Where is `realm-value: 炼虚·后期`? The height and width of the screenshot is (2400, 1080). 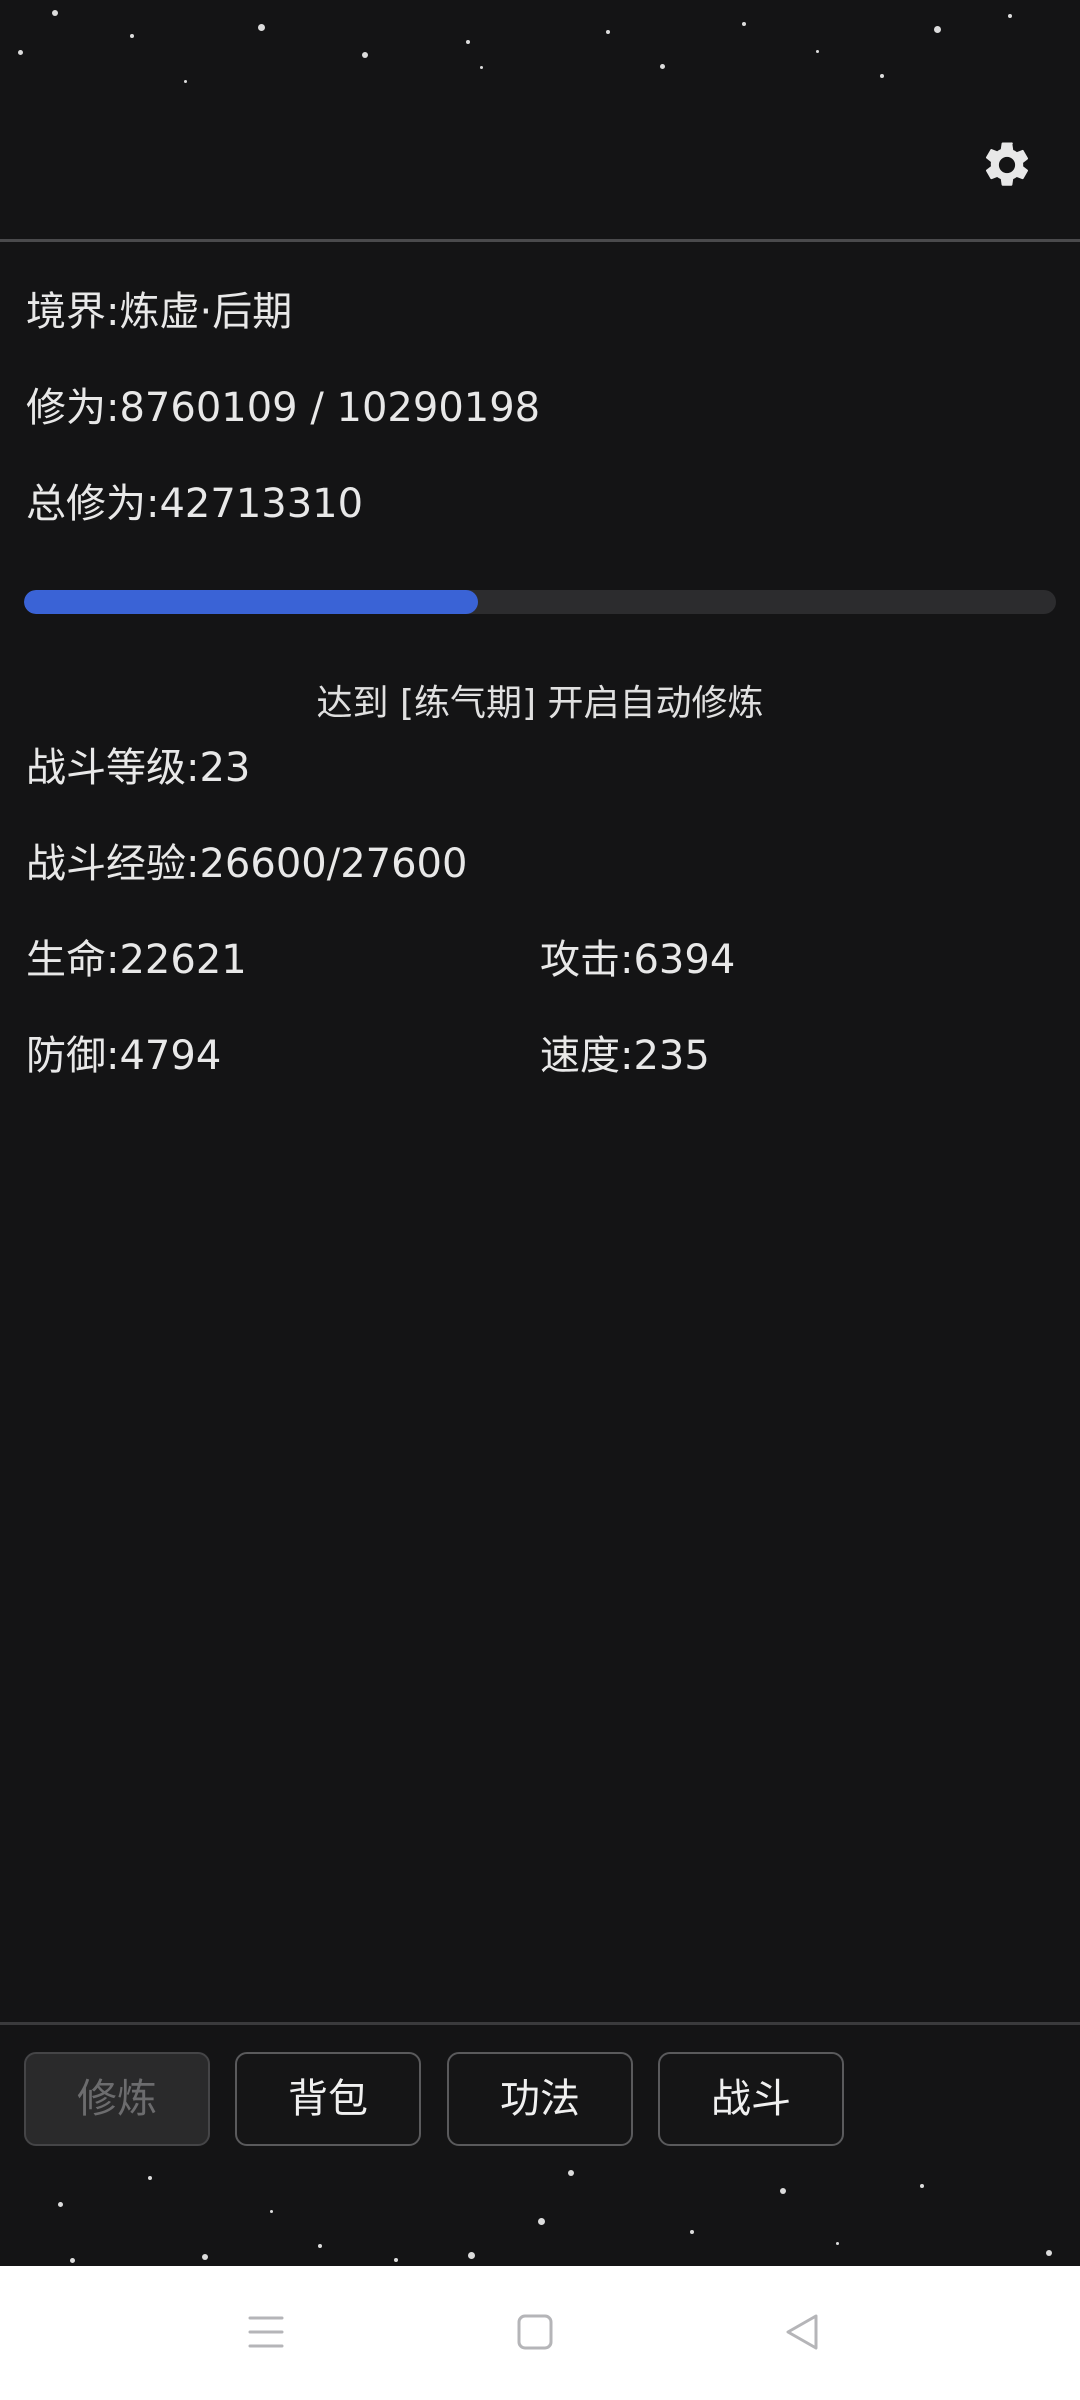
realm-value: 炼虚·后期 is located at coordinates (206, 312).